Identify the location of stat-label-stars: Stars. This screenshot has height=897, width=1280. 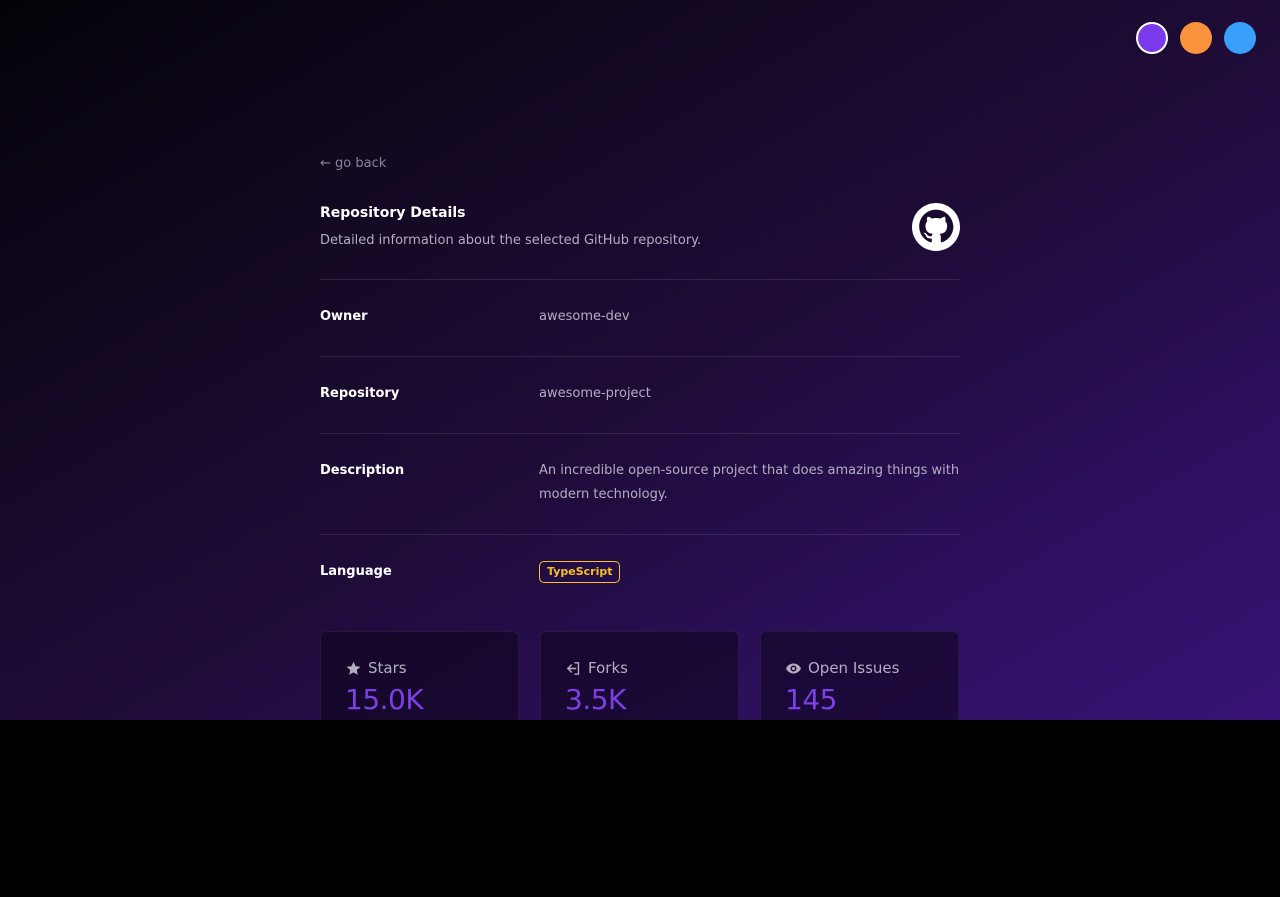
(419, 668).